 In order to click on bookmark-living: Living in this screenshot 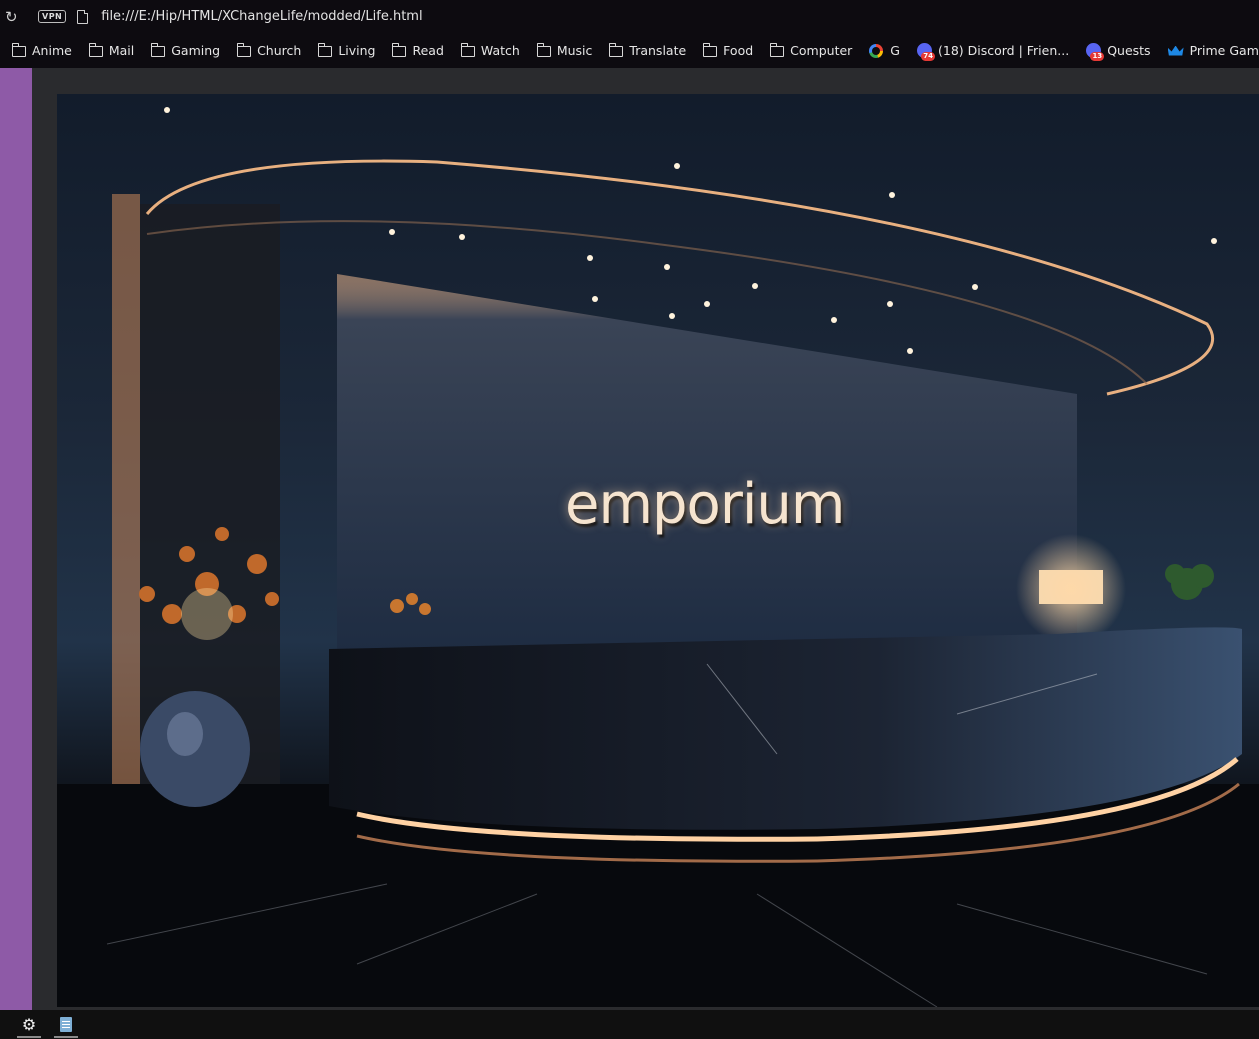, I will do `click(346, 50)`.